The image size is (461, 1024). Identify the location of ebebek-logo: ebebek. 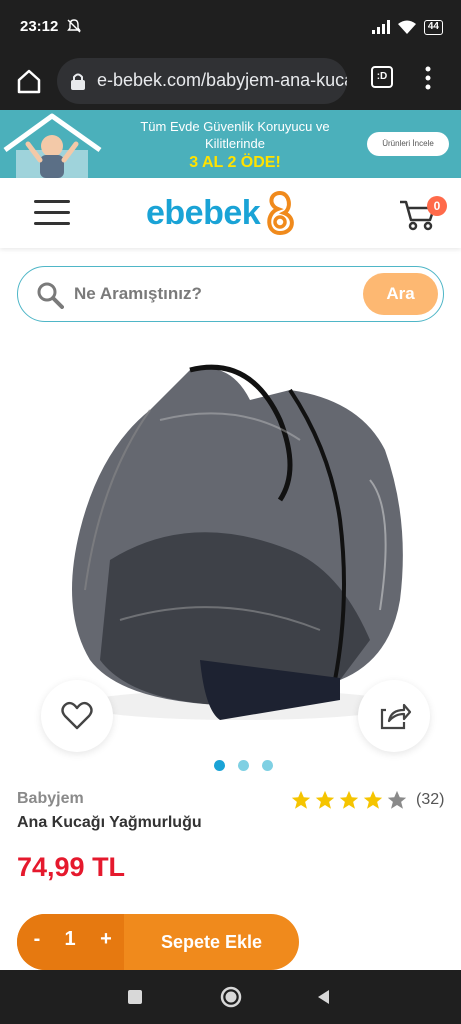
(223, 213).